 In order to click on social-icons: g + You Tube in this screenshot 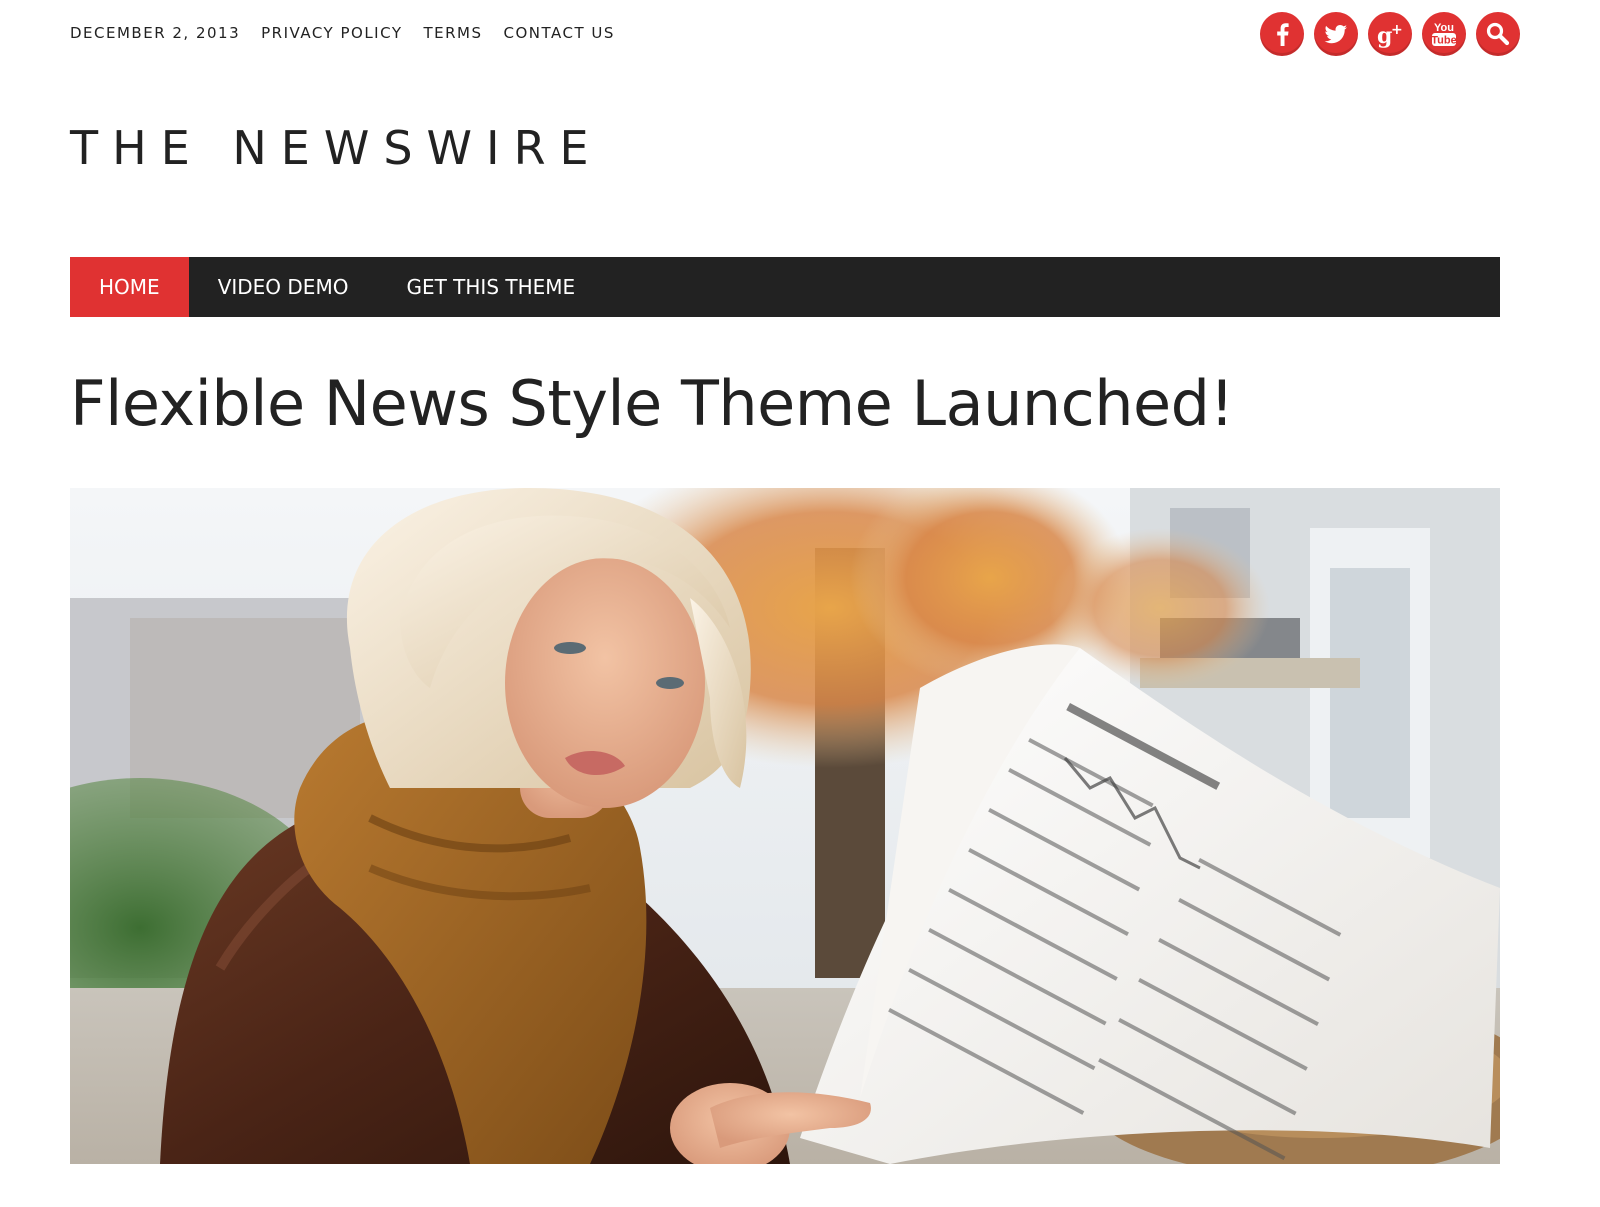, I will do `click(1390, 34)`.